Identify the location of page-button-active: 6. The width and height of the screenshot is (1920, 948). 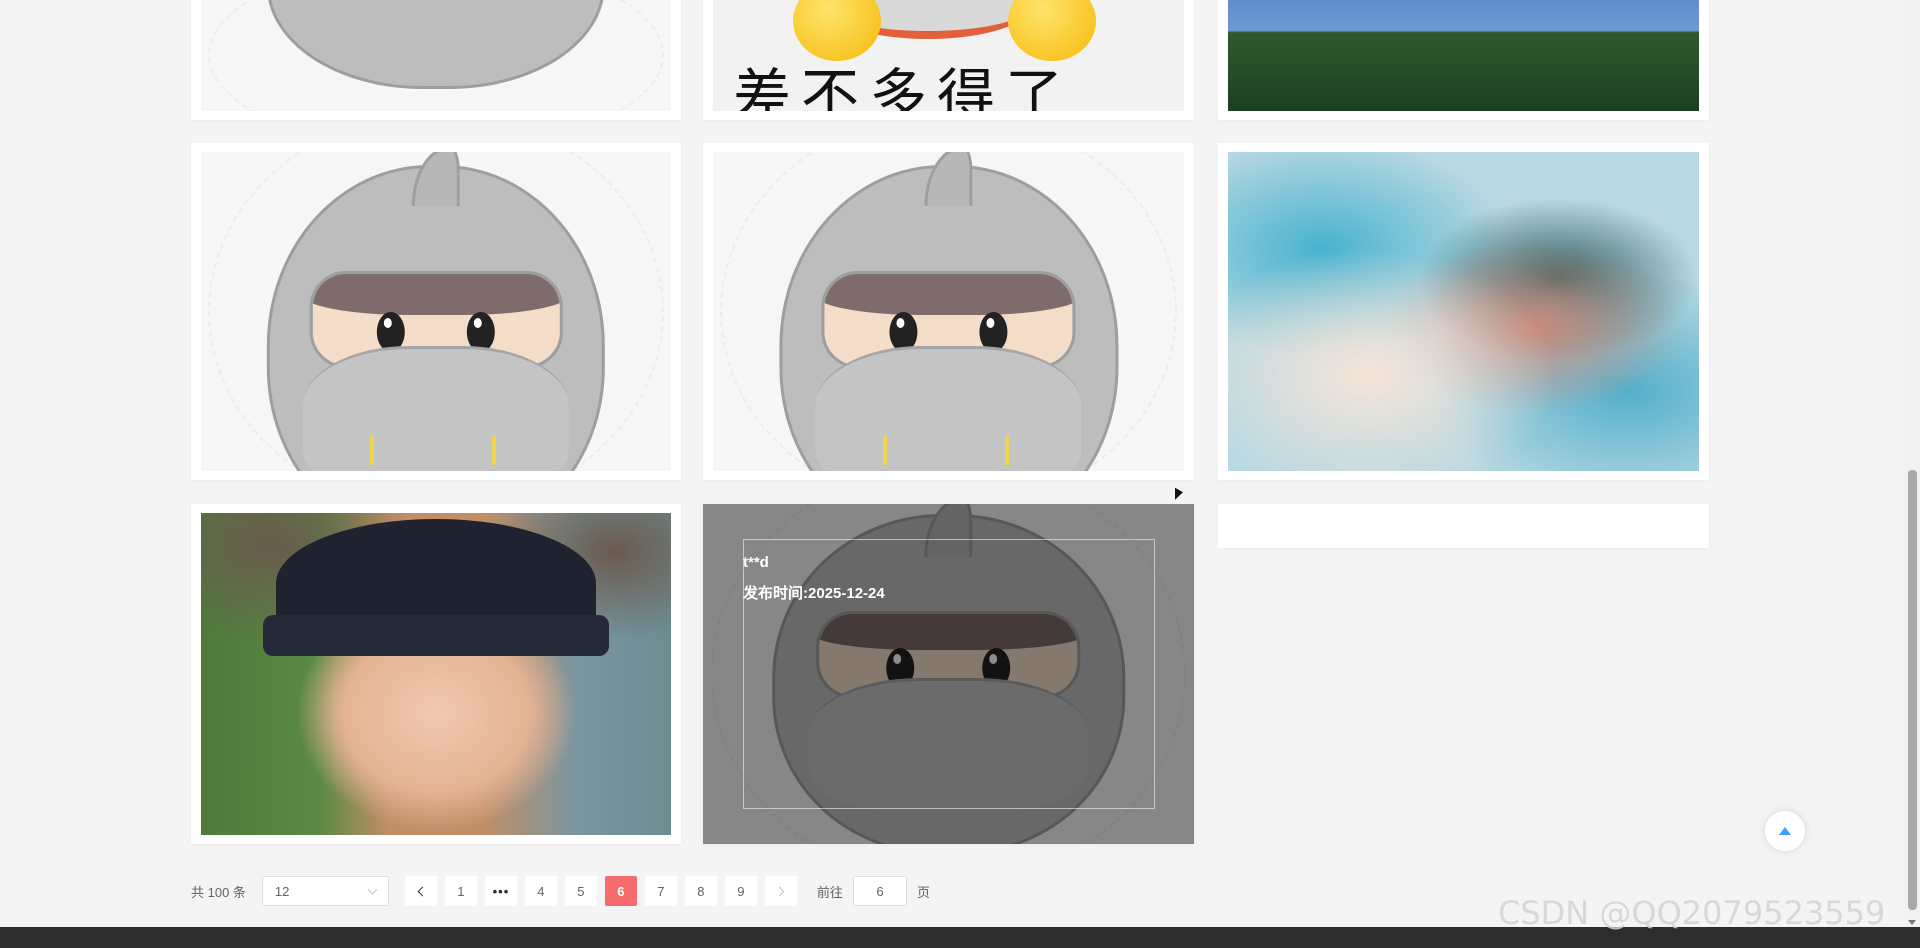
(620, 891).